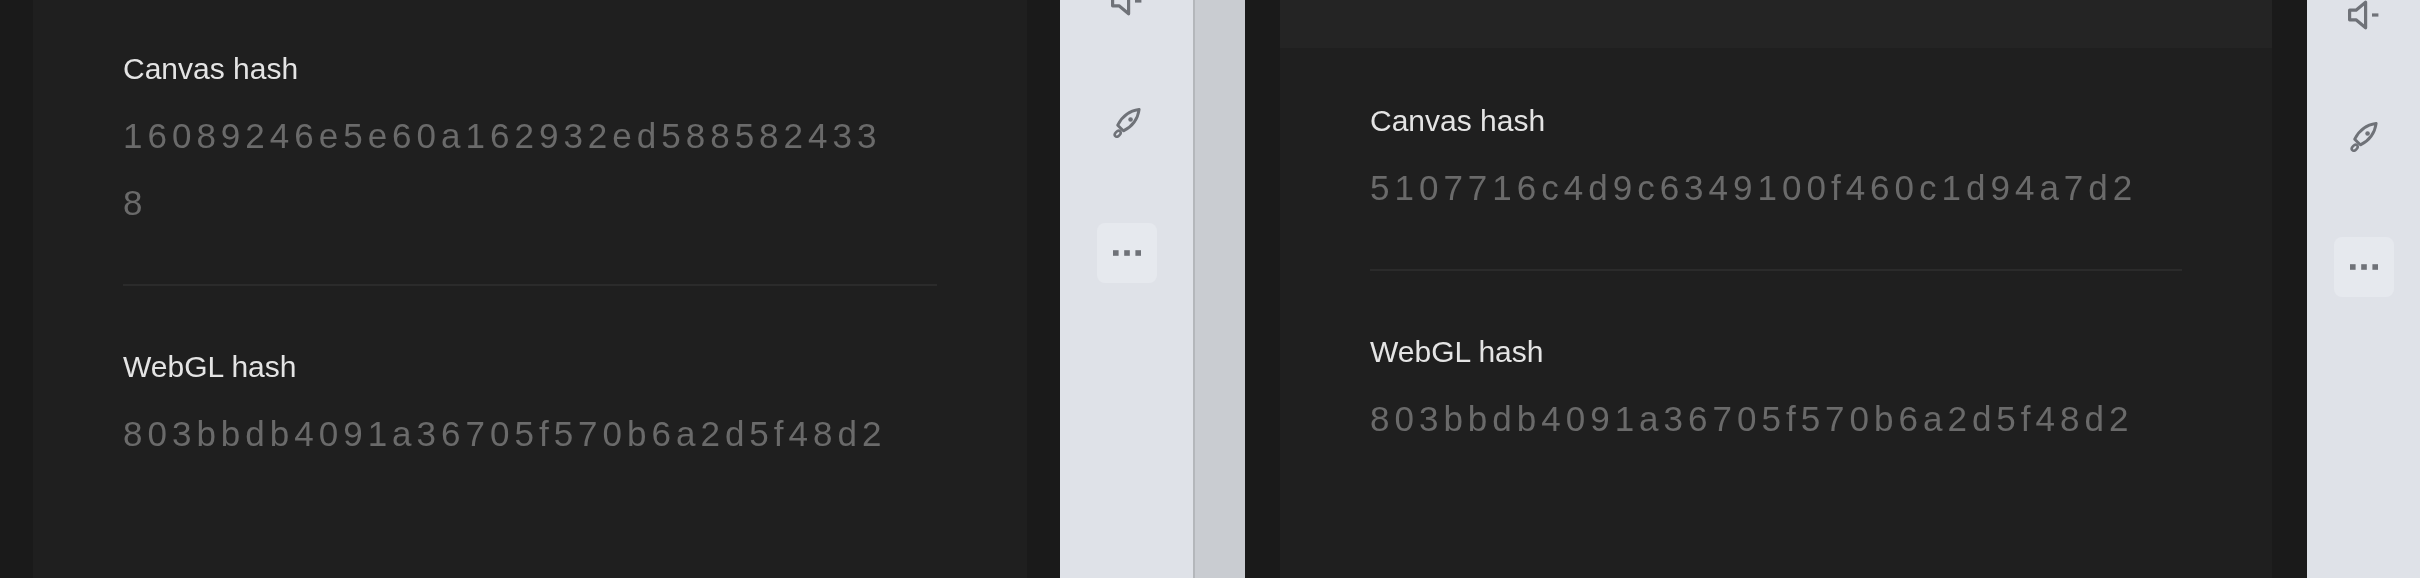  Describe the element at coordinates (2363, 15) in the screenshot. I see `speaker-icon` at that location.